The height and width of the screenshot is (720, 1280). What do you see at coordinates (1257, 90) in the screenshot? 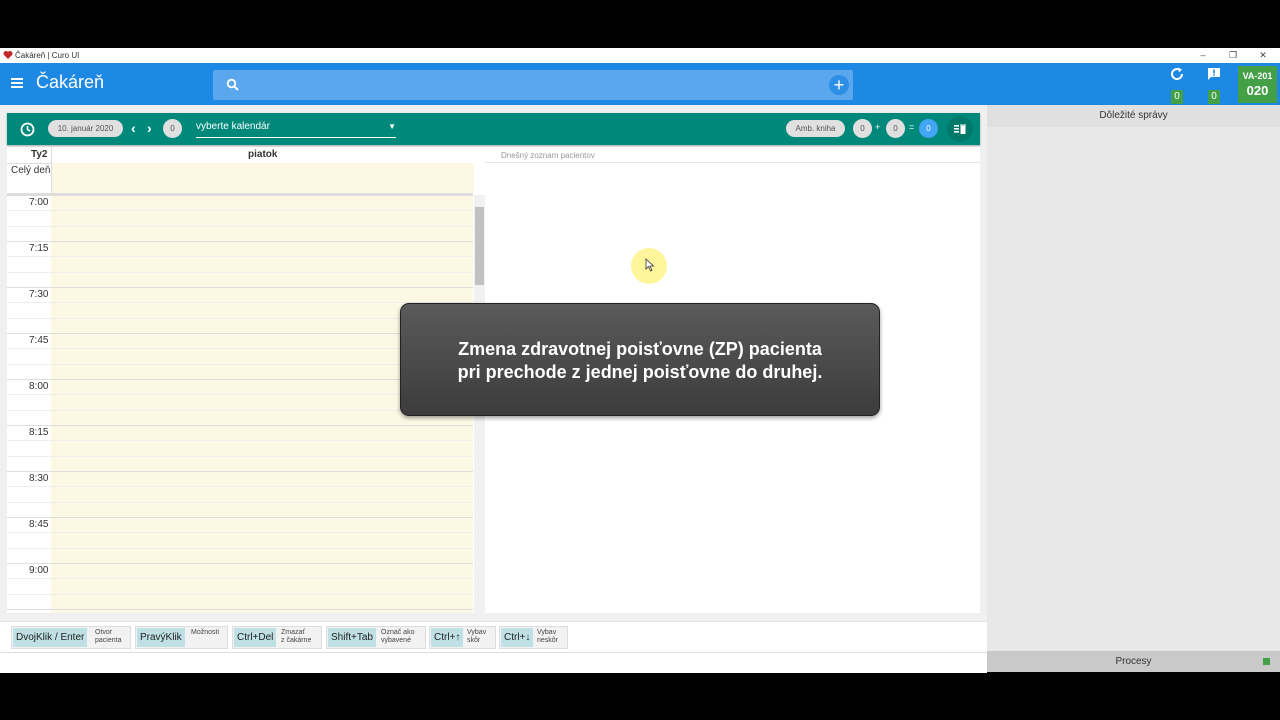
I see `room-number: 020` at bounding box center [1257, 90].